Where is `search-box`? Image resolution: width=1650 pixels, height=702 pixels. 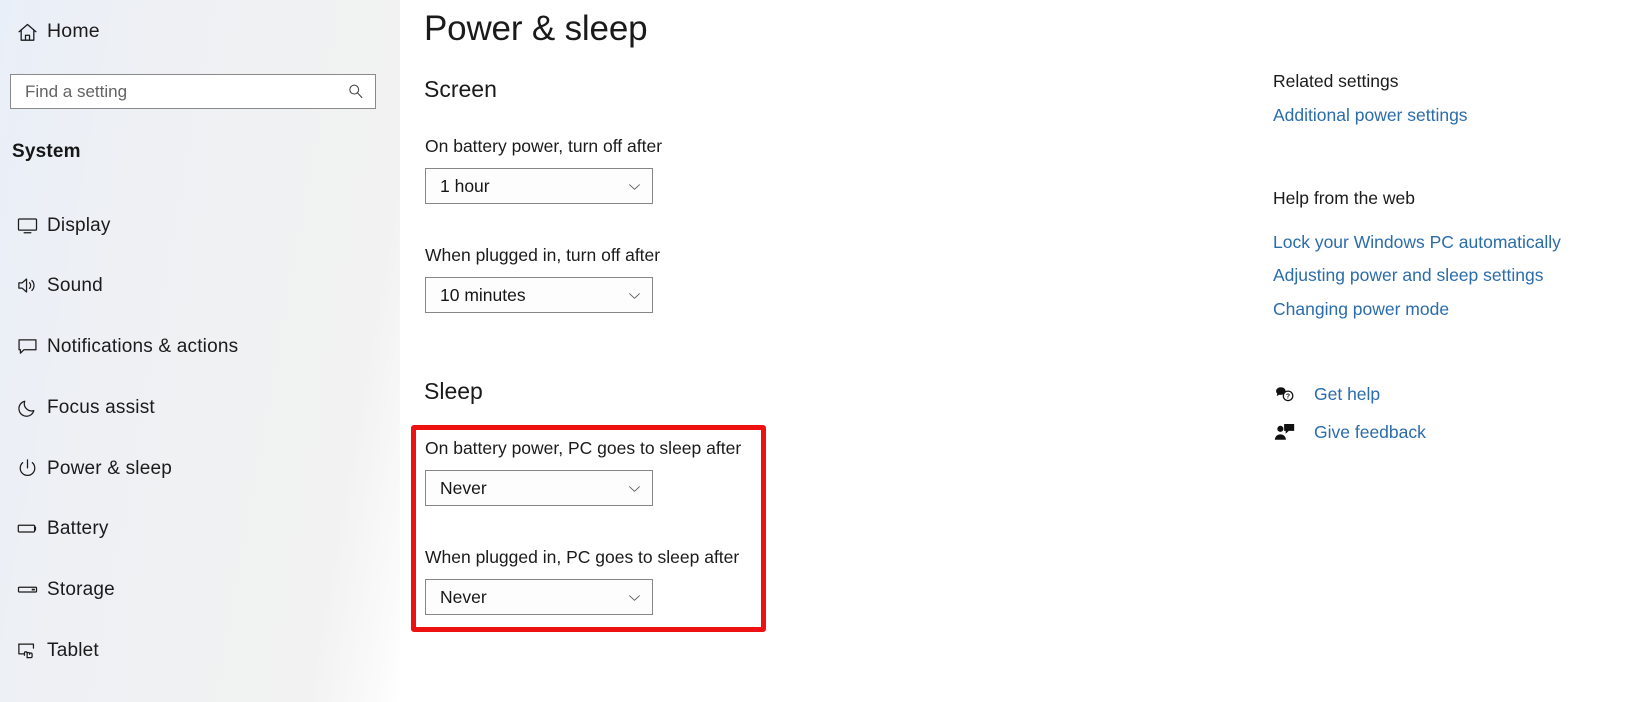 search-box is located at coordinates (193, 91).